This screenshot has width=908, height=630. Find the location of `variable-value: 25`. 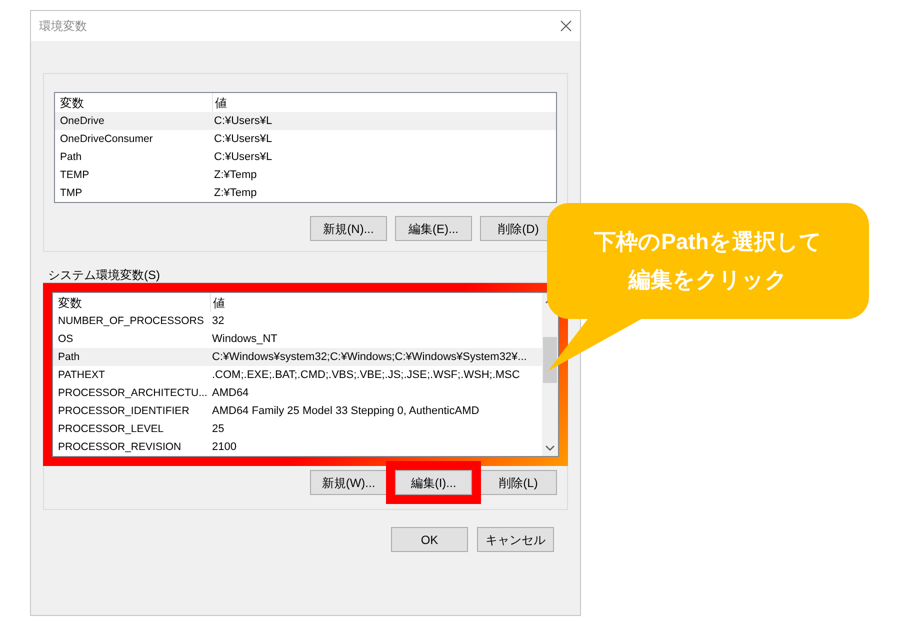

variable-value: 25 is located at coordinates (217, 429).